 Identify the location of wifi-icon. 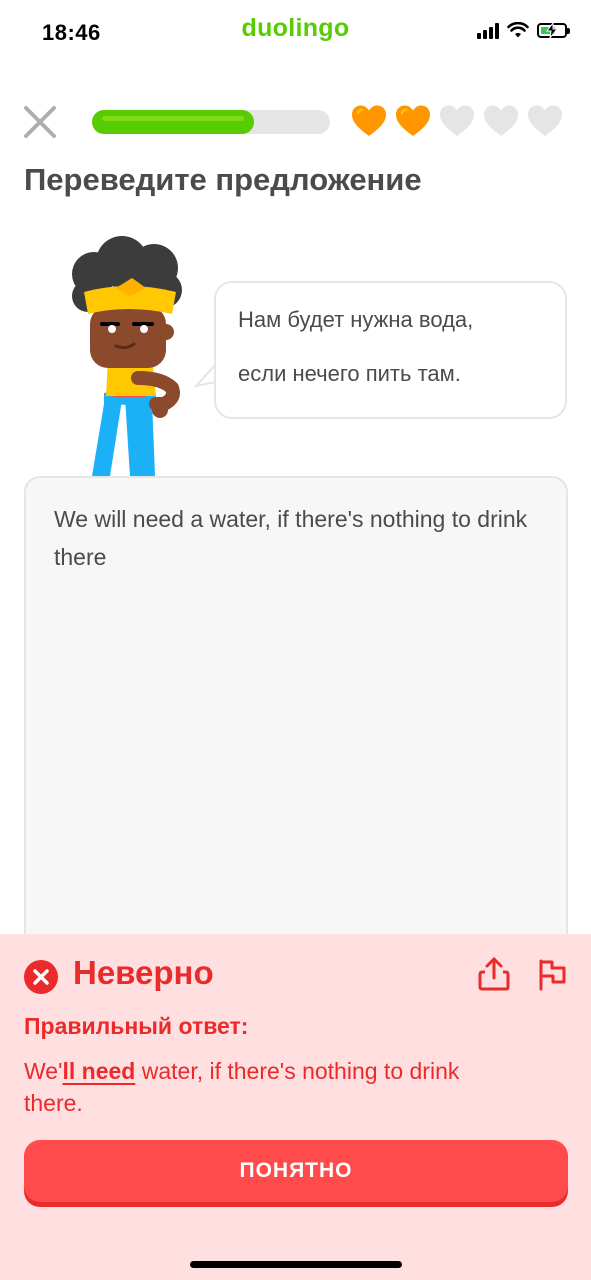
(518, 30).